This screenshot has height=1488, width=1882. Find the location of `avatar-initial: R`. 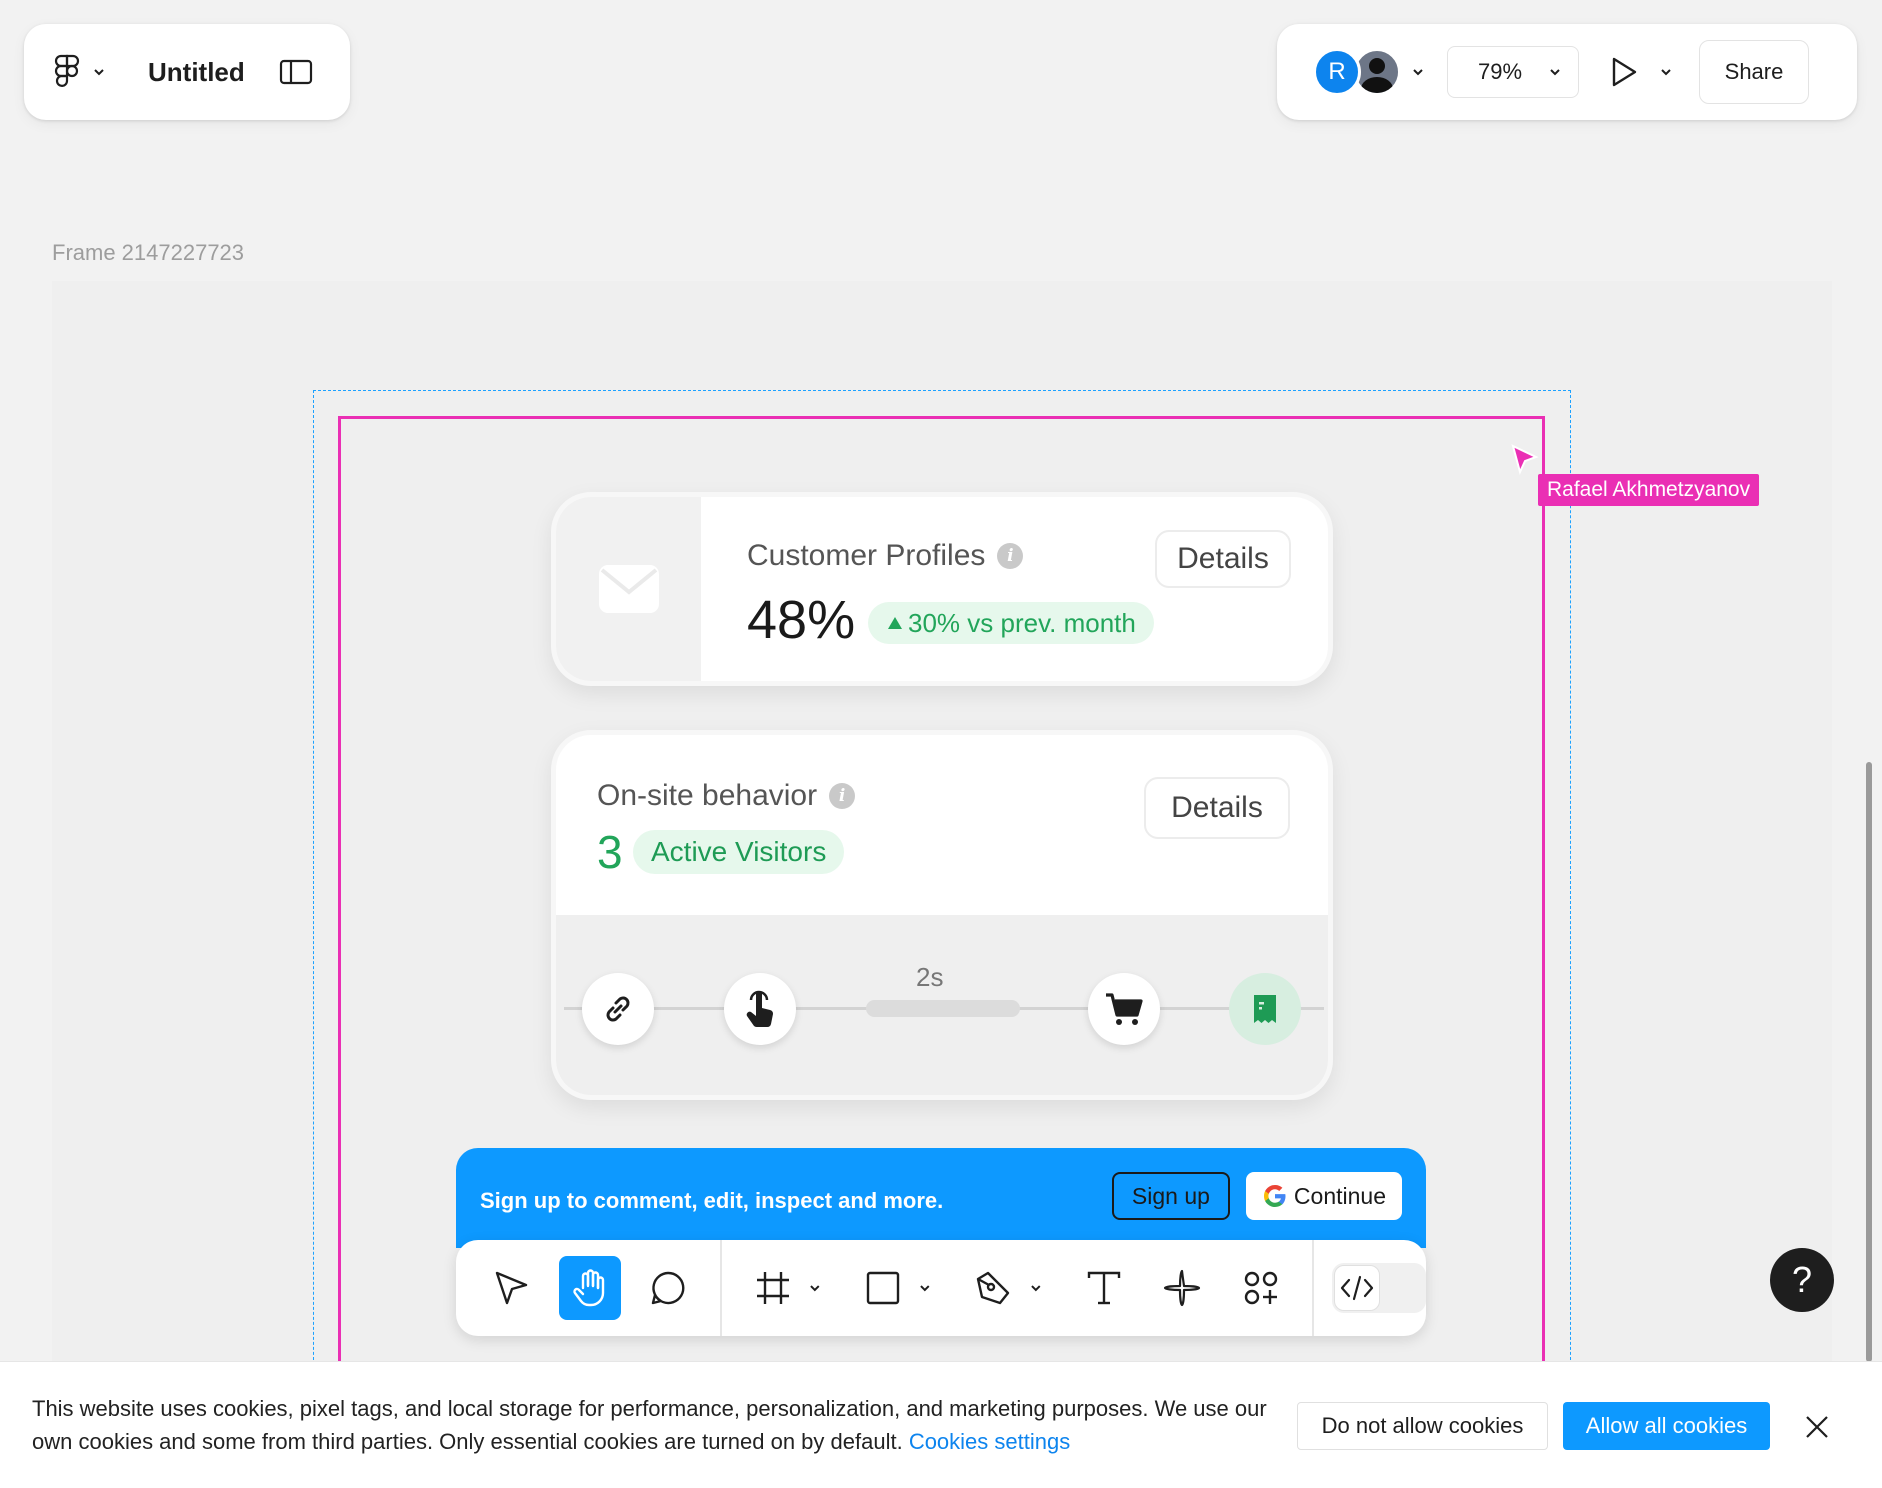

avatar-initial: R is located at coordinates (1337, 71).